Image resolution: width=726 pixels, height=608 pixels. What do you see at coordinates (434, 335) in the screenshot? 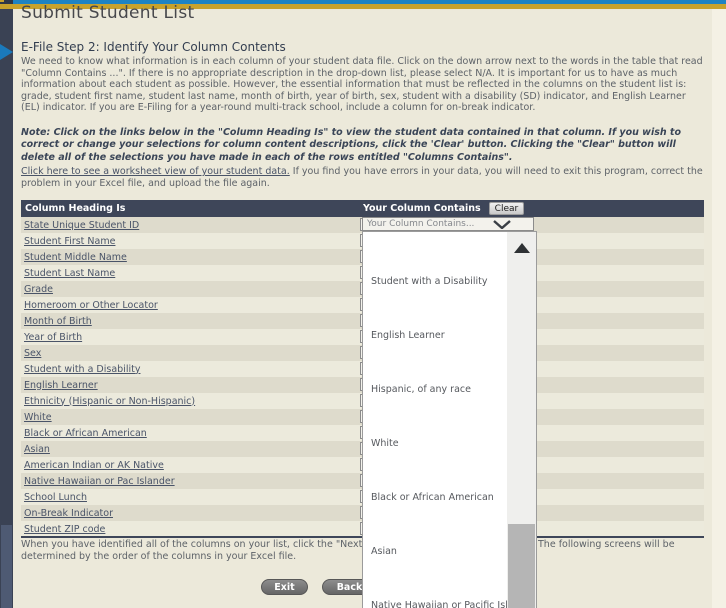
I see `dropdown-option: English Learner` at bounding box center [434, 335].